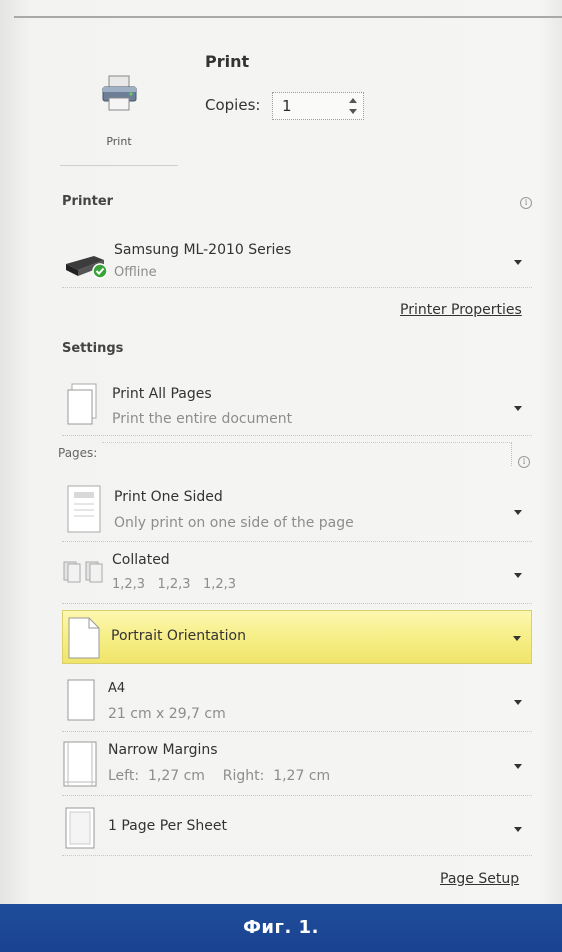 The image size is (562, 952). Describe the element at coordinates (353, 111) in the screenshot. I see `spin-down-icon` at that location.